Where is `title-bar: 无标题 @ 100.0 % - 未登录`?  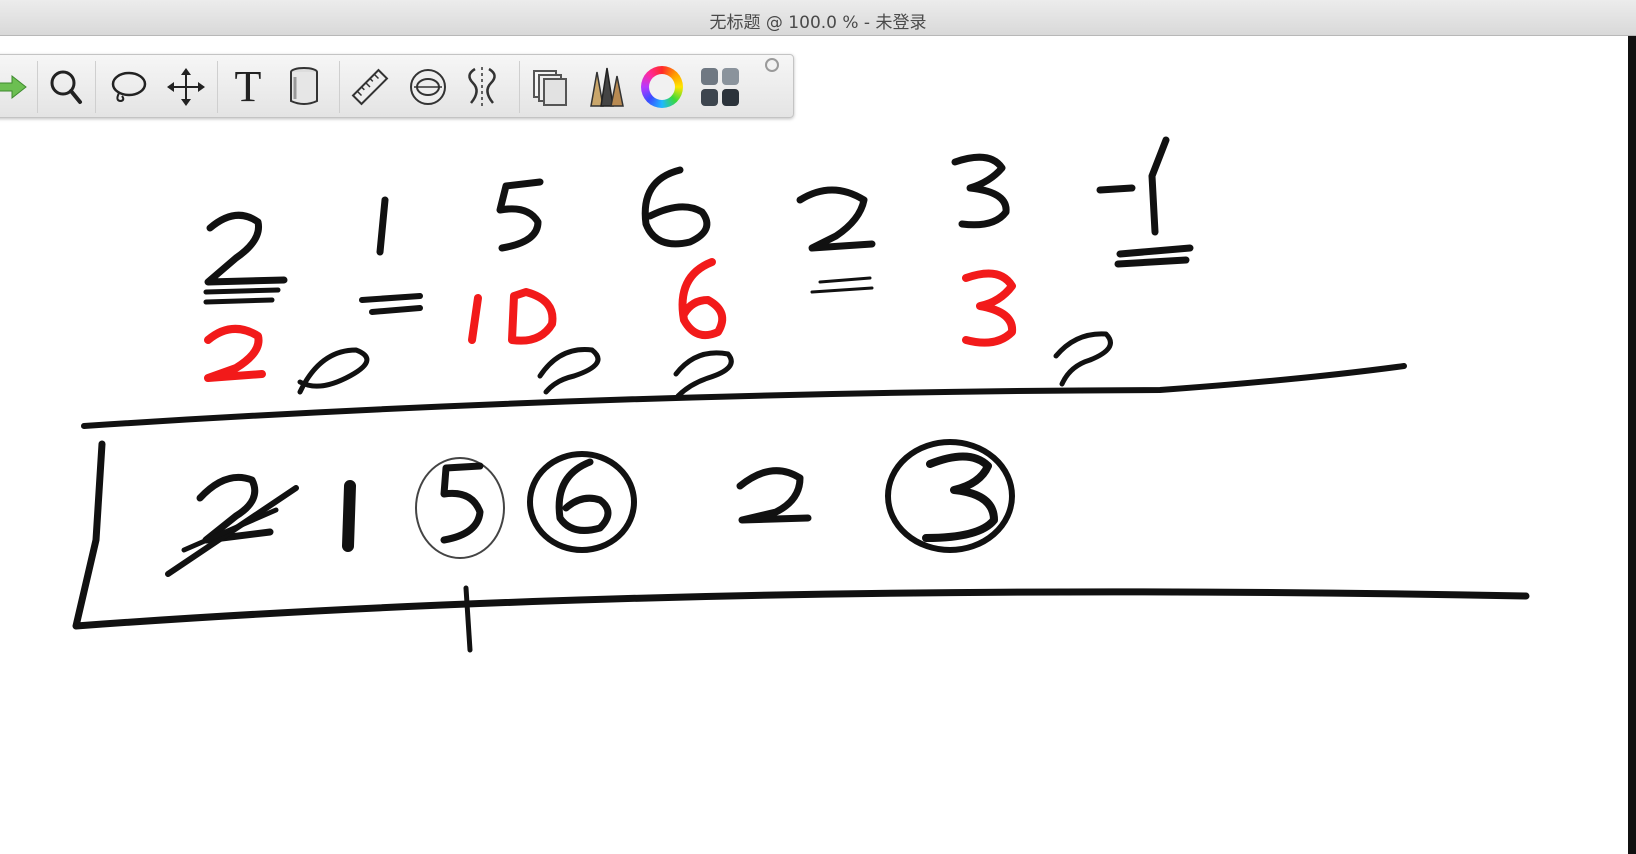 title-bar: 无标题 @ 100.0 % - 未登录 is located at coordinates (818, 18).